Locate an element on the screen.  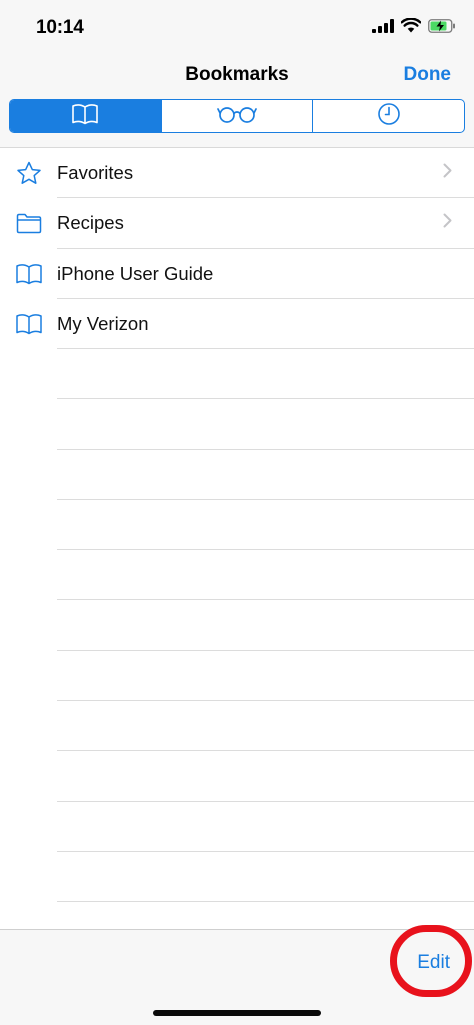
list-item-label: Recipes is located at coordinates (90, 223).